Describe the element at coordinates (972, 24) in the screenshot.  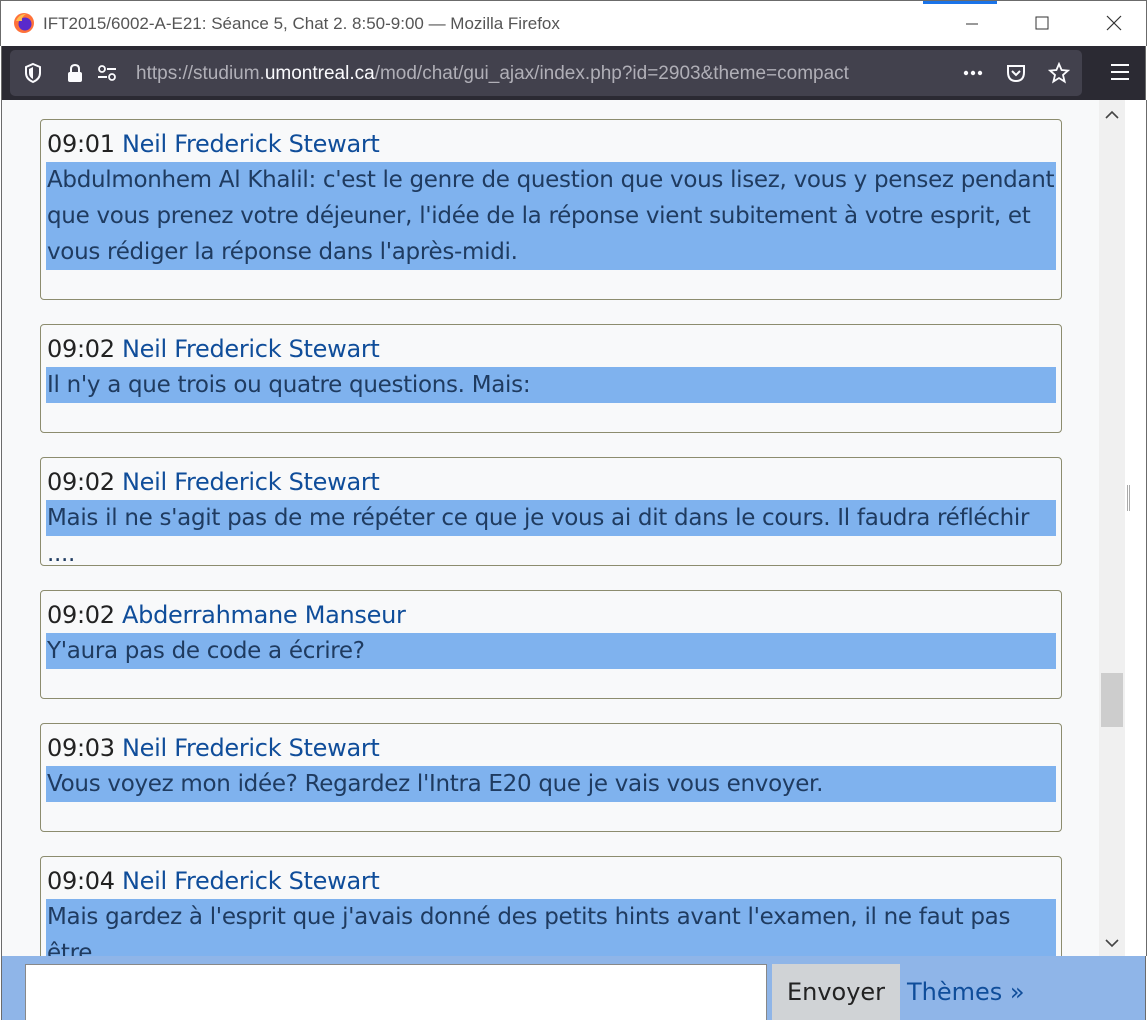
I see `minimize-icon` at that location.